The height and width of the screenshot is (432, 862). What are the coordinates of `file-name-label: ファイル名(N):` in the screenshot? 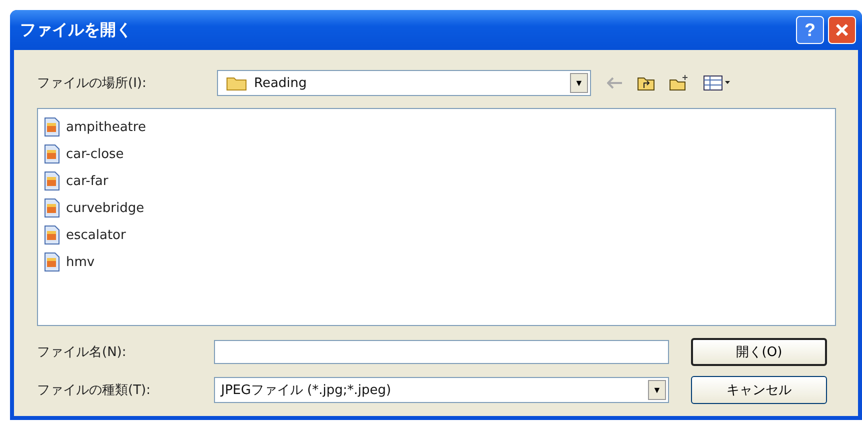 It's located at (82, 352).